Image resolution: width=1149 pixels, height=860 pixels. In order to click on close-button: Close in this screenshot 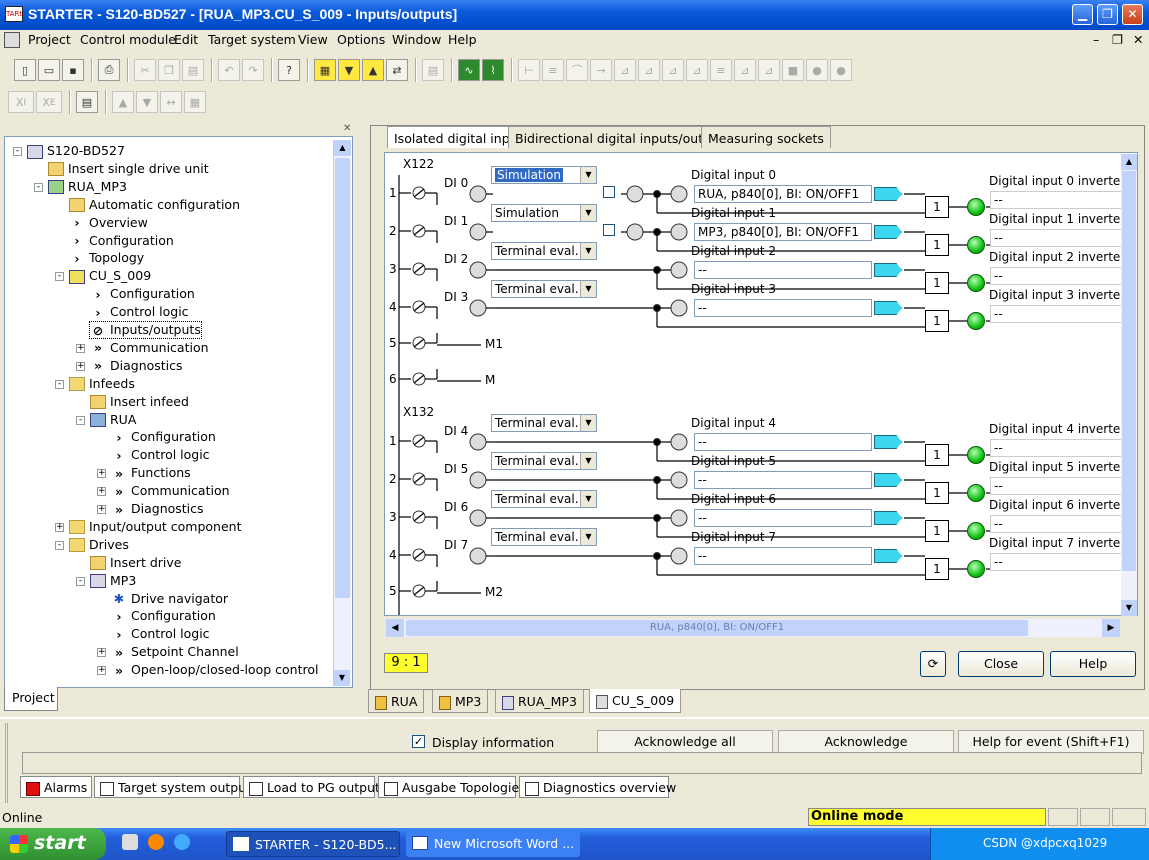, I will do `click(1001, 664)`.